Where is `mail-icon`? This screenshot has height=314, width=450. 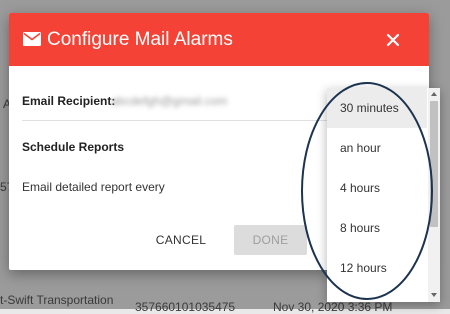 mail-icon is located at coordinates (32, 39).